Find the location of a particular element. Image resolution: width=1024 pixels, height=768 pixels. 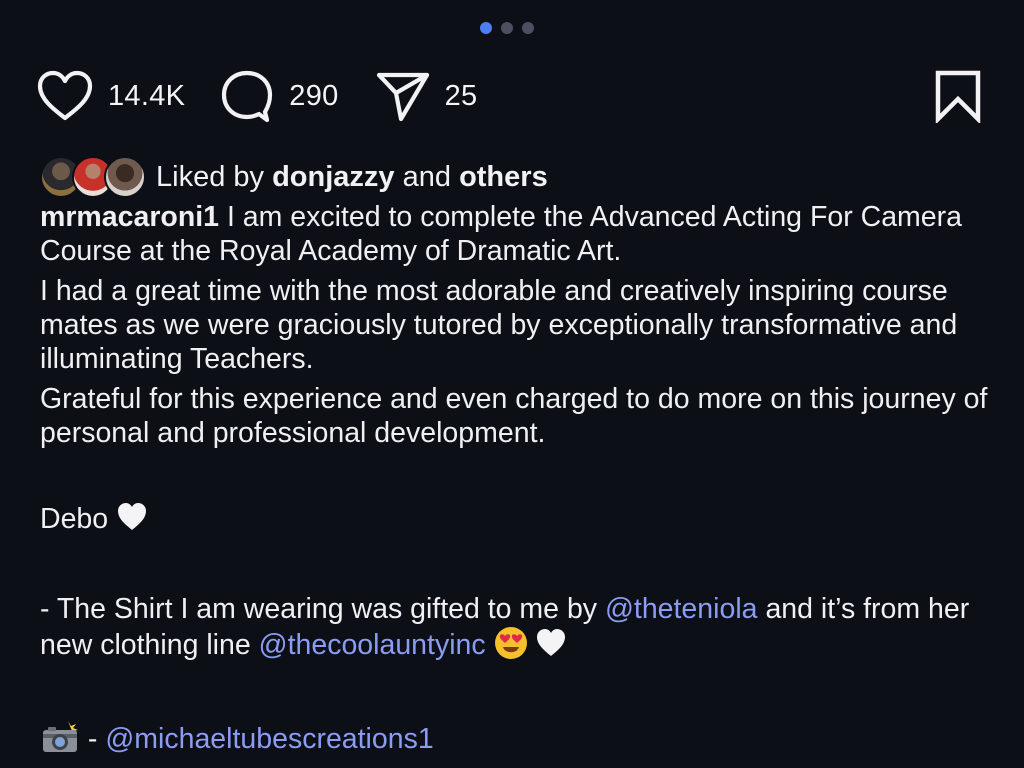

likes-count: 14.4K is located at coordinates (147, 95).